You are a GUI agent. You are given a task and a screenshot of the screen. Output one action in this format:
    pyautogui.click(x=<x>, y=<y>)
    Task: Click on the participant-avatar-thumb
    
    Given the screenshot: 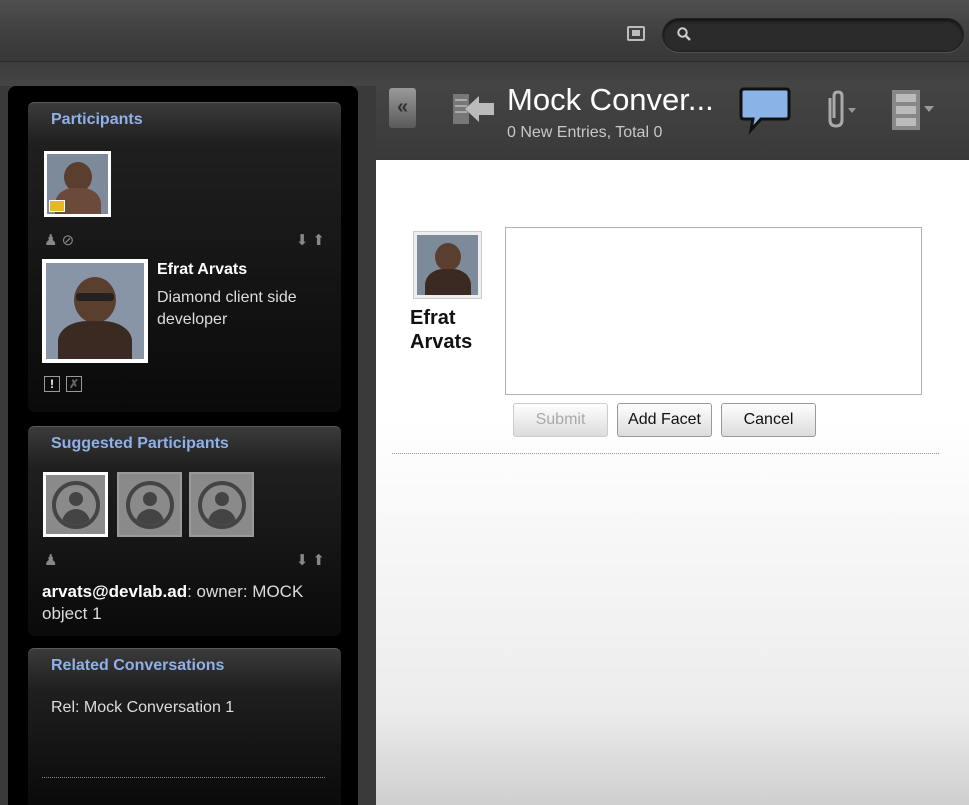 What is the action you would take?
    pyautogui.click(x=77, y=184)
    